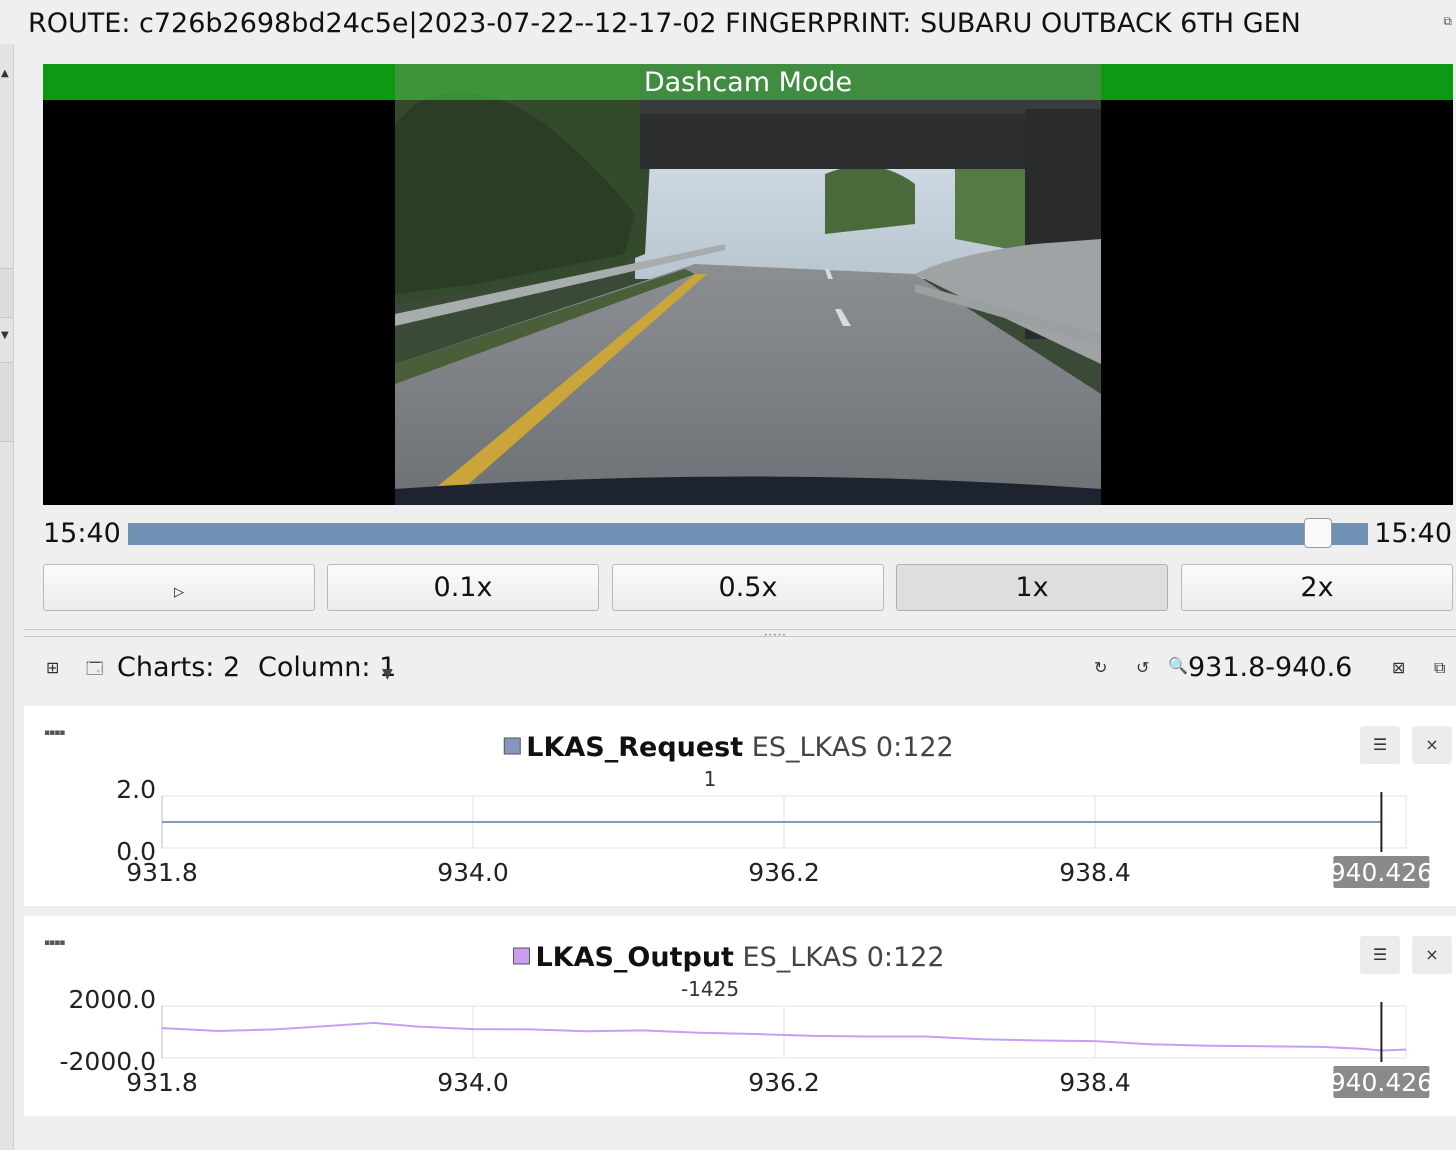  I want to click on charts-empty-area, so click(740, 1133).